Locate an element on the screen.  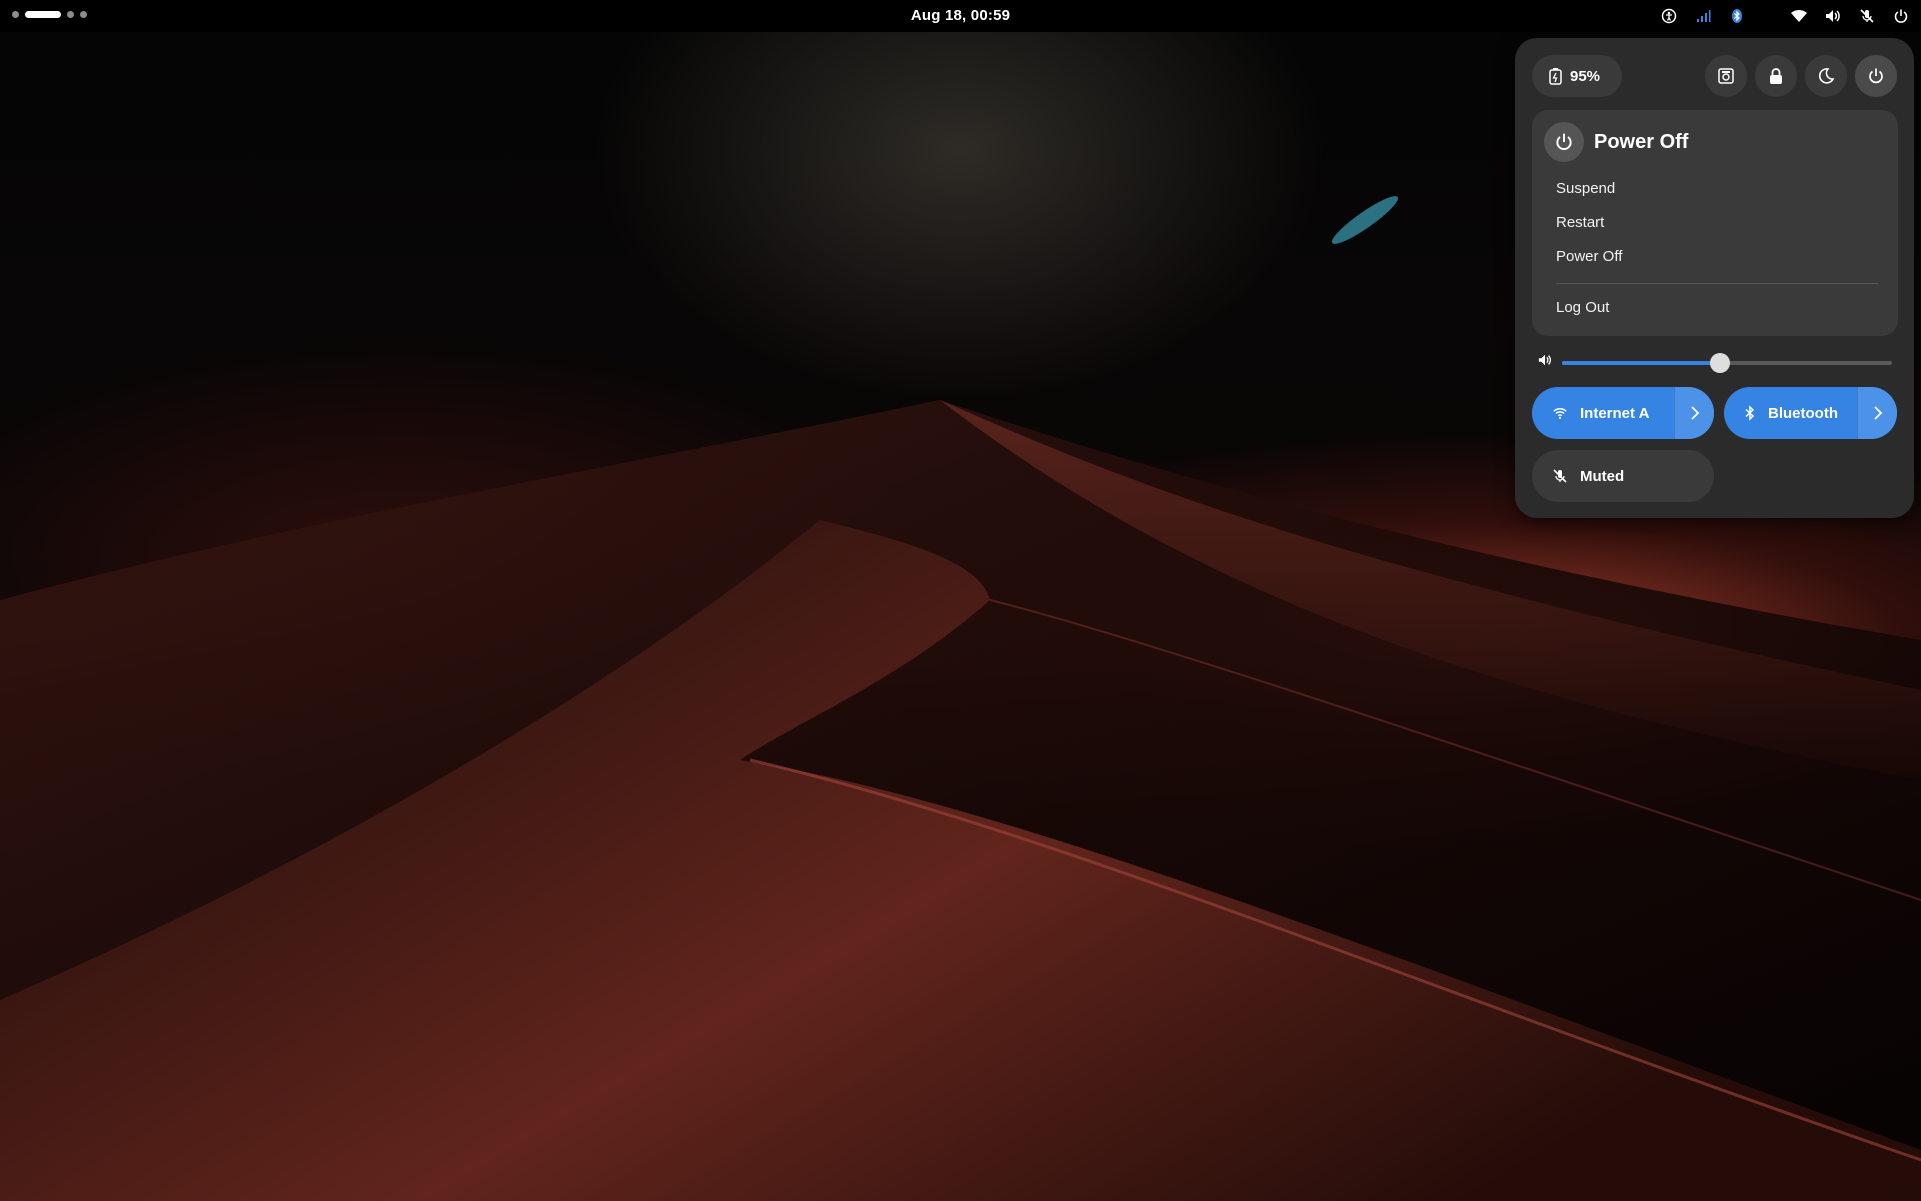
screenshot-button is located at coordinates (1726, 76).